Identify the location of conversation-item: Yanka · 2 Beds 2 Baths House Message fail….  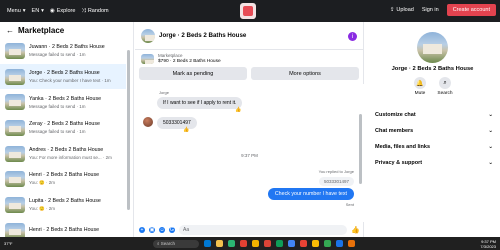
(63, 102).